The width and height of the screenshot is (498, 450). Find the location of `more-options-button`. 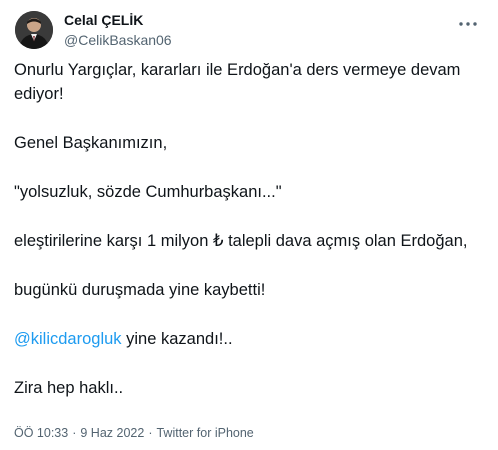

more-options-button is located at coordinates (468, 24).